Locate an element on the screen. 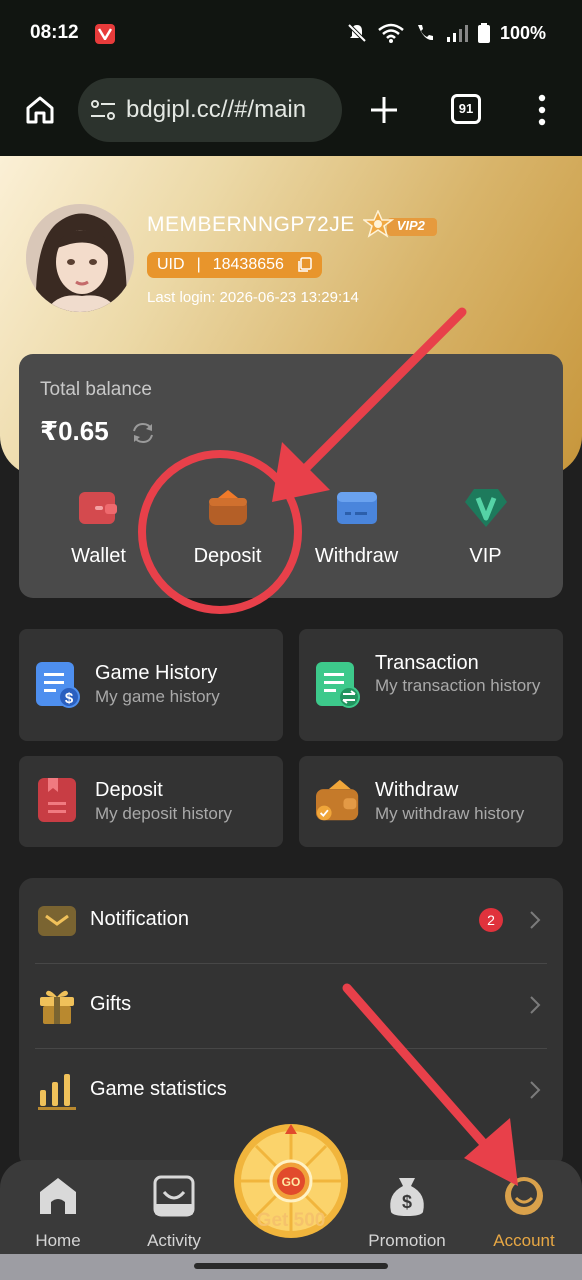 Image resolution: width=582 pixels, height=1280 pixels. game-statistics-label: Game statistics is located at coordinates (158, 1089).